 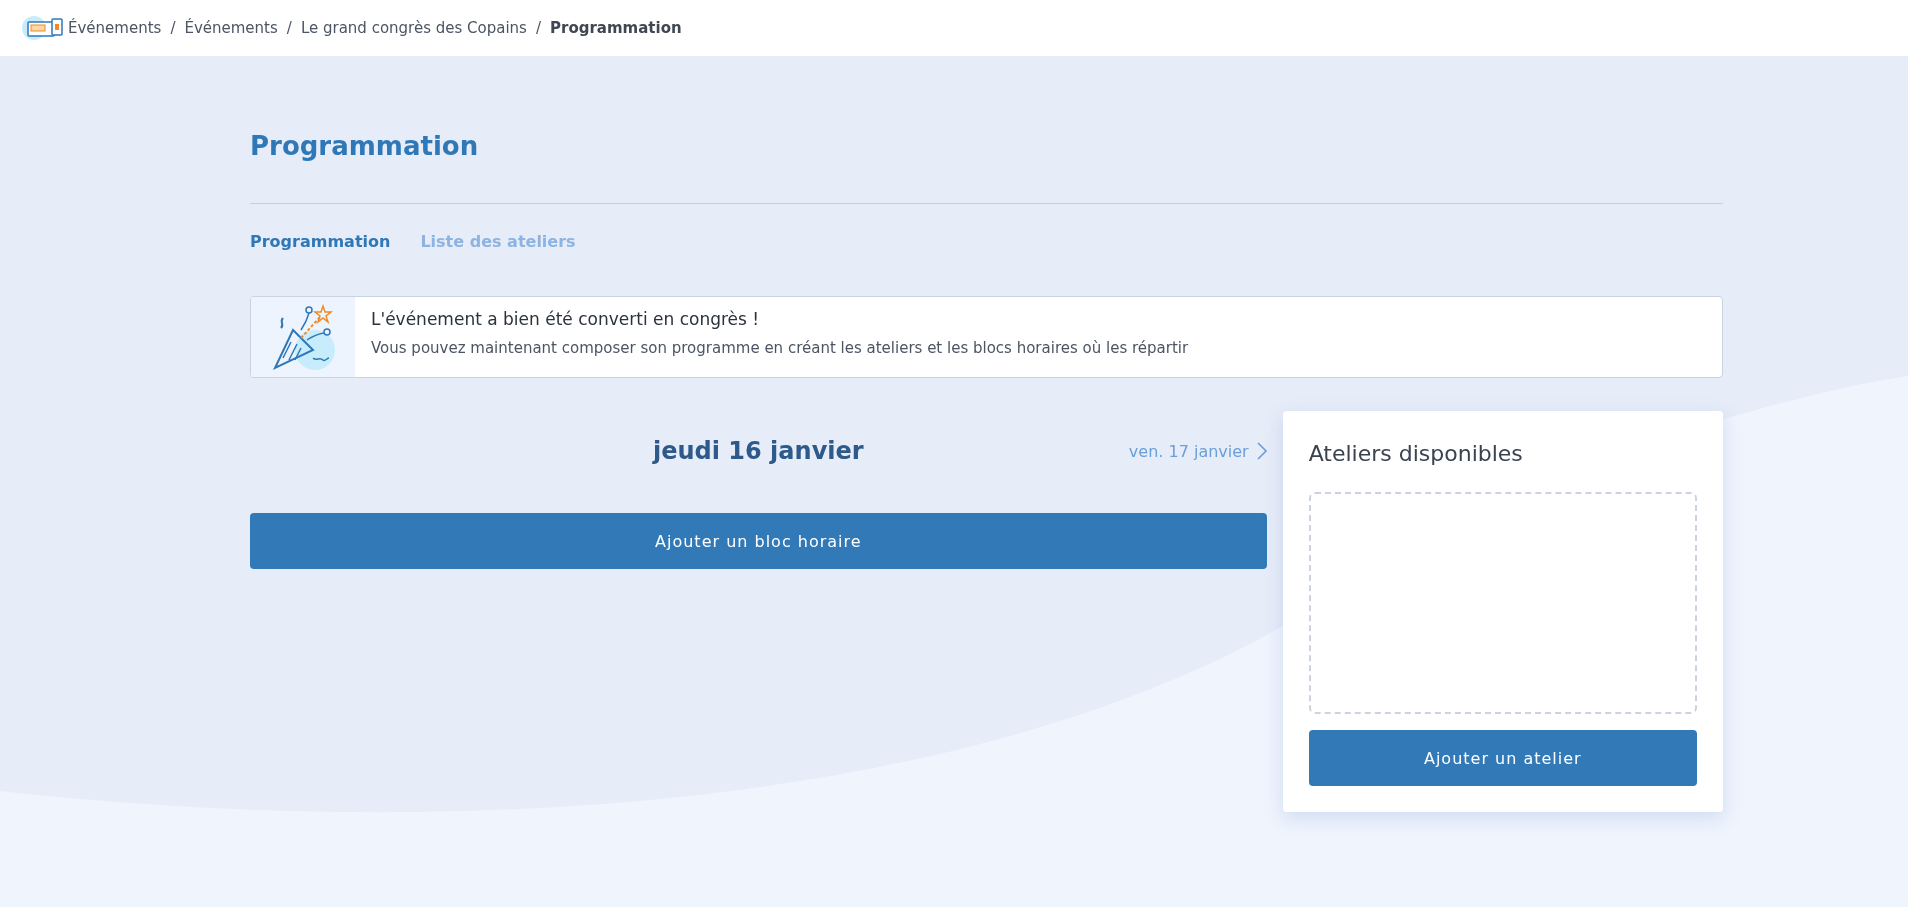 I want to click on alert-title: L'événement a bien été converti en congrès !, so click(x=566, y=319).